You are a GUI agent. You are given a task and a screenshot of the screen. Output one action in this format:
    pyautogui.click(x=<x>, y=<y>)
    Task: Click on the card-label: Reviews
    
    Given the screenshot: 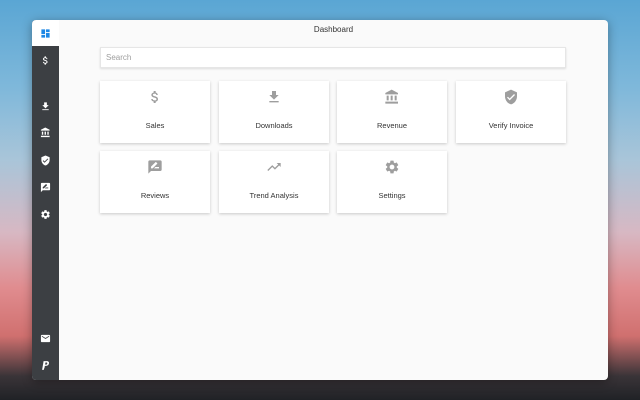 What is the action you would take?
    pyautogui.click(x=155, y=195)
    